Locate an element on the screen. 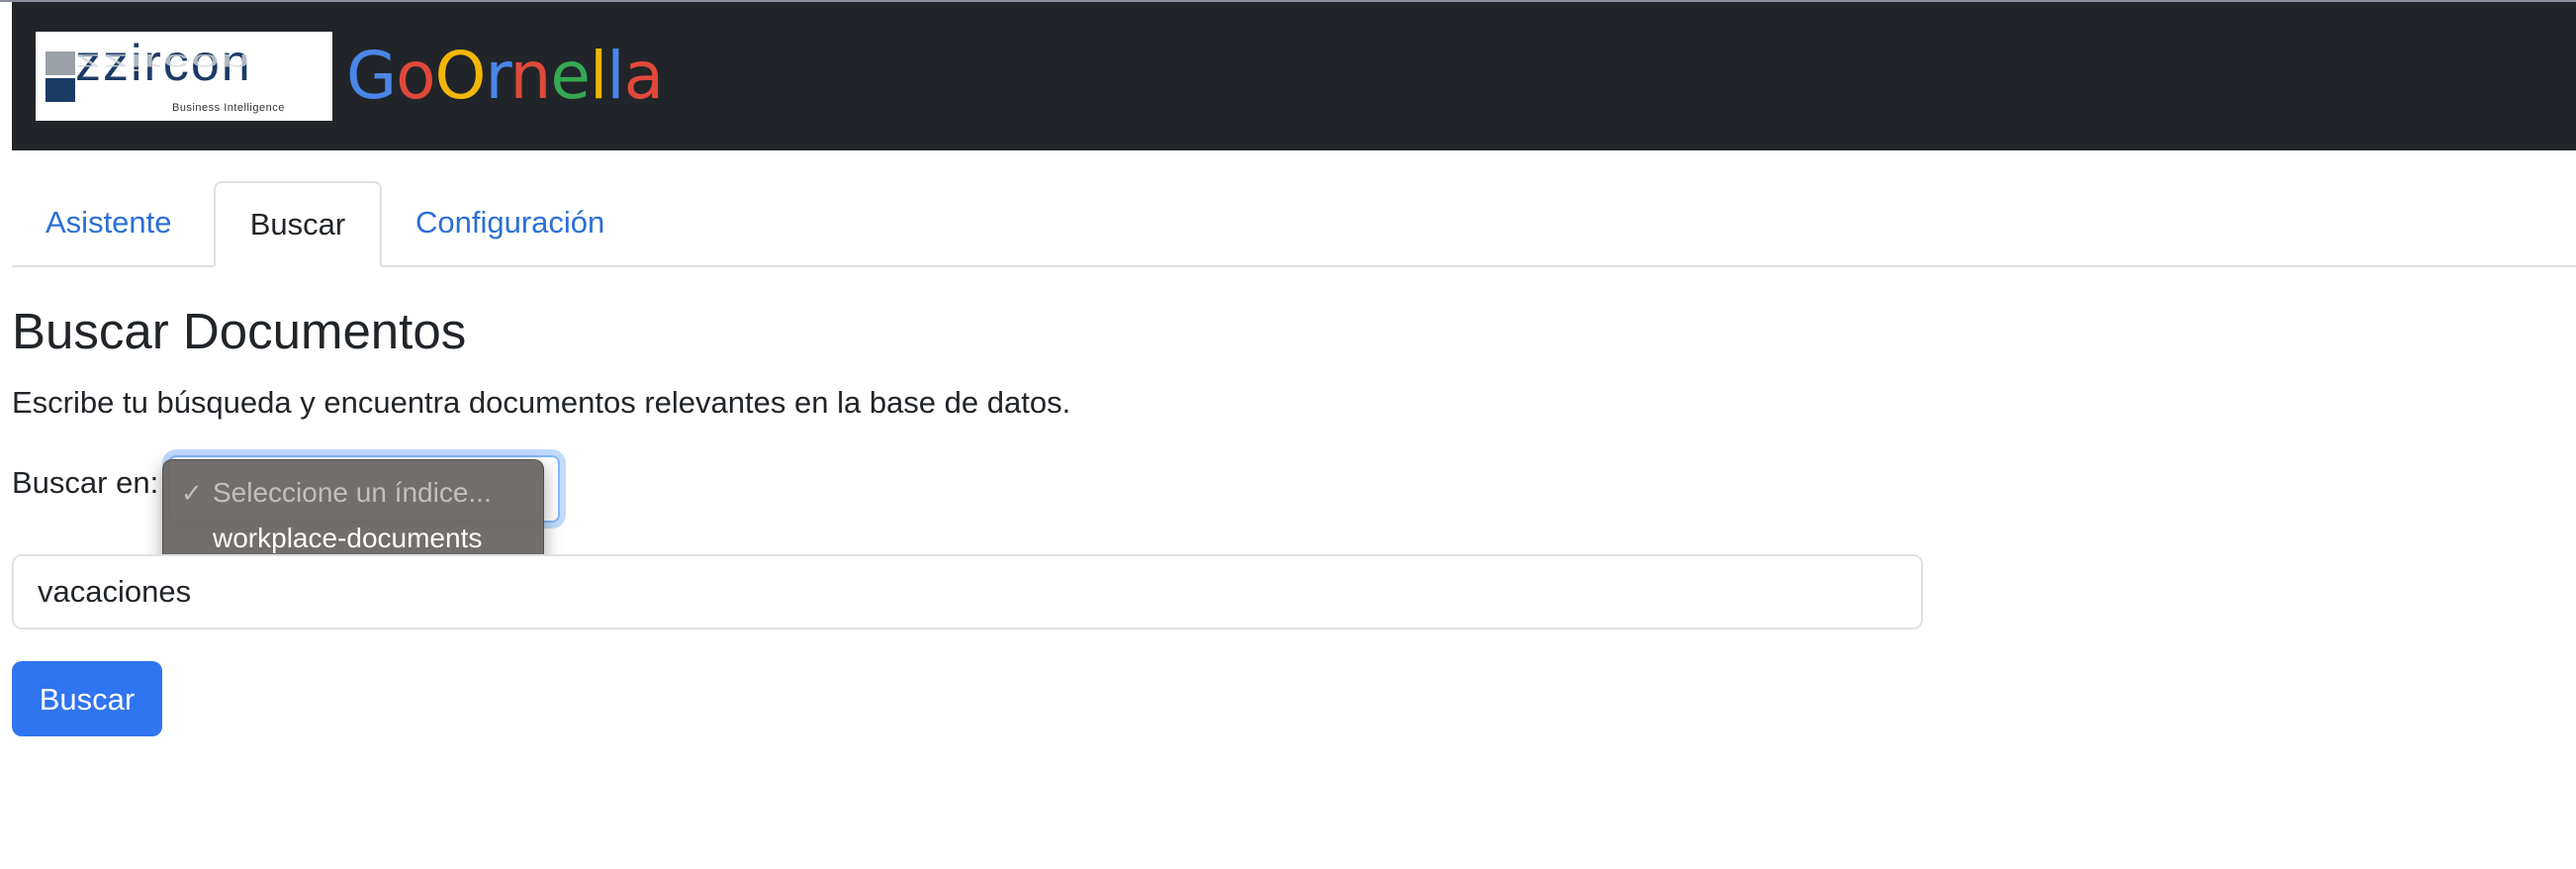  logo-wordmark-reflection: zzircon is located at coordinates (164, 61).